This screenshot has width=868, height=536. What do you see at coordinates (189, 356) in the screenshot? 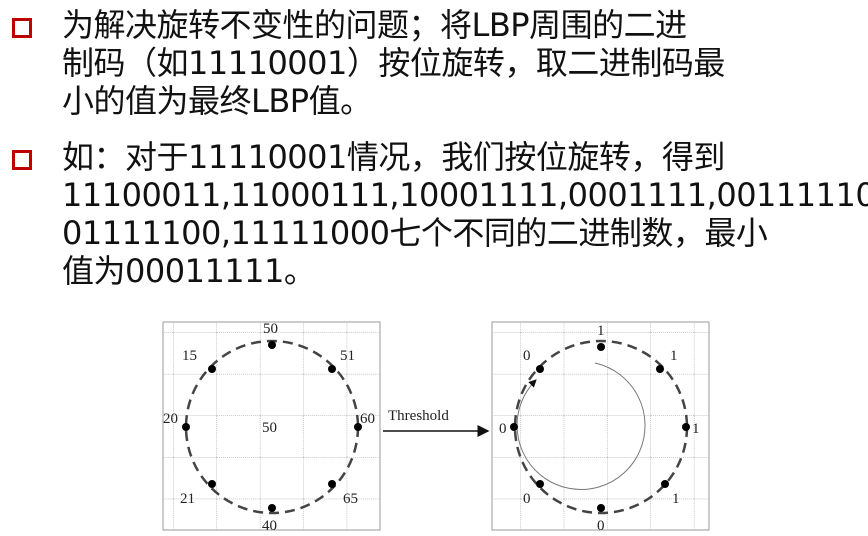
I see `pixel-value: 15` at bounding box center [189, 356].